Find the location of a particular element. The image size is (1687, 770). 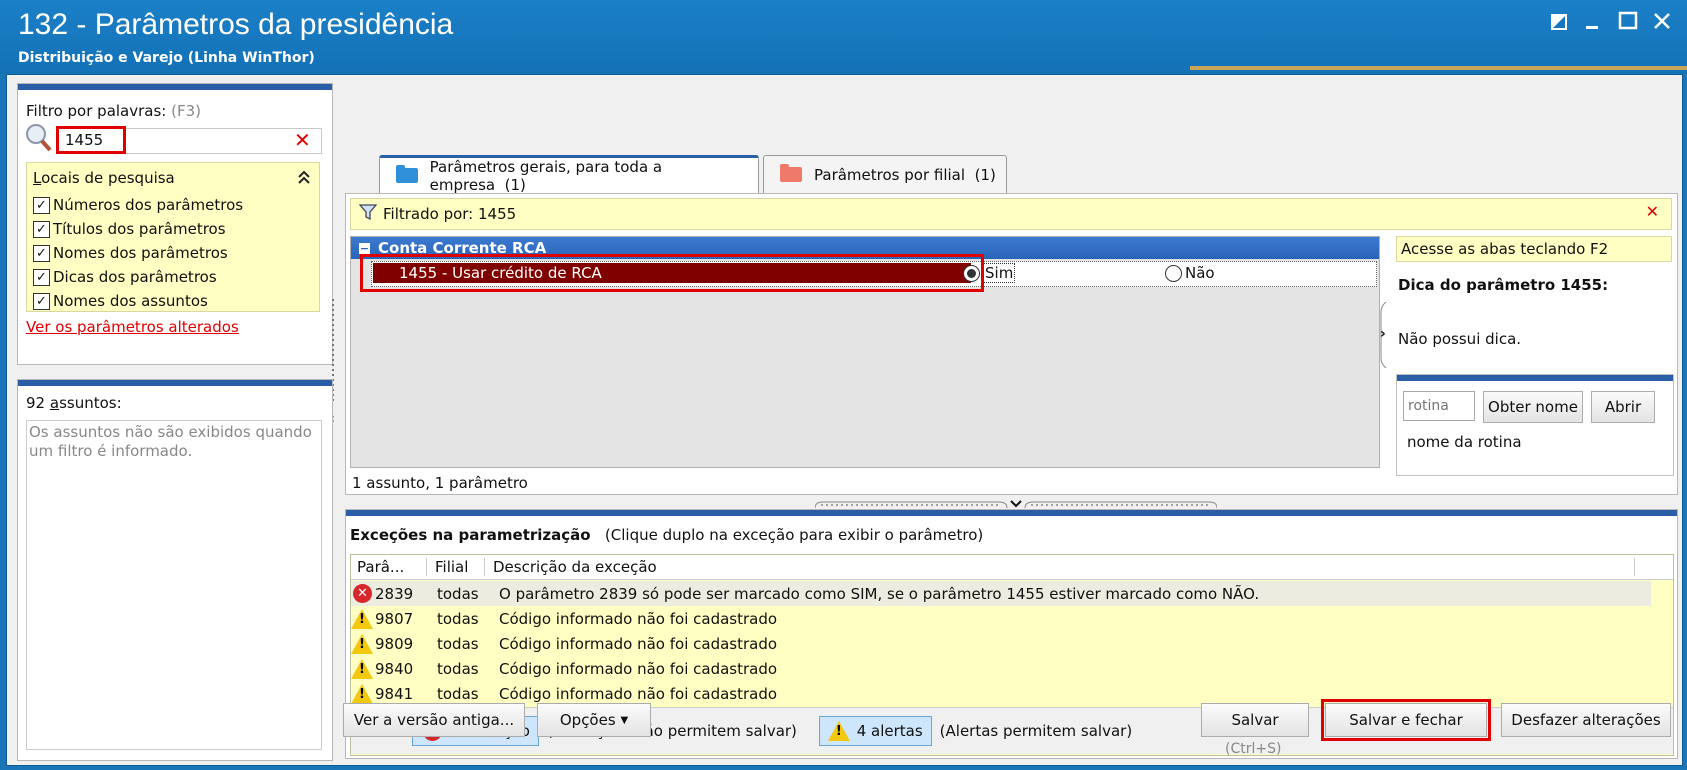

open-button: Abrir is located at coordinates (1623, 407).